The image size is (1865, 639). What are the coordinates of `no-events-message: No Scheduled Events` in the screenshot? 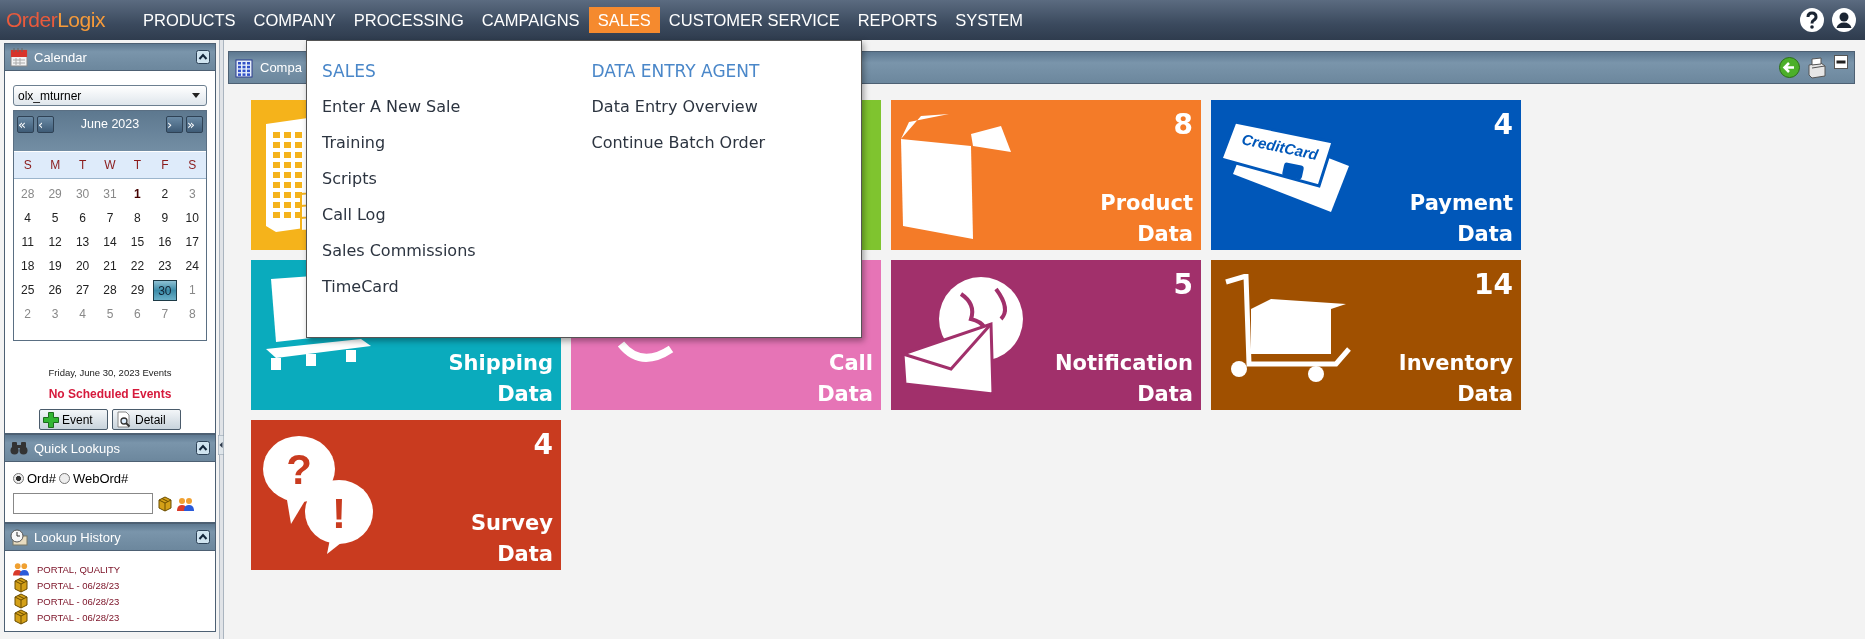 It's located at (110, 394).